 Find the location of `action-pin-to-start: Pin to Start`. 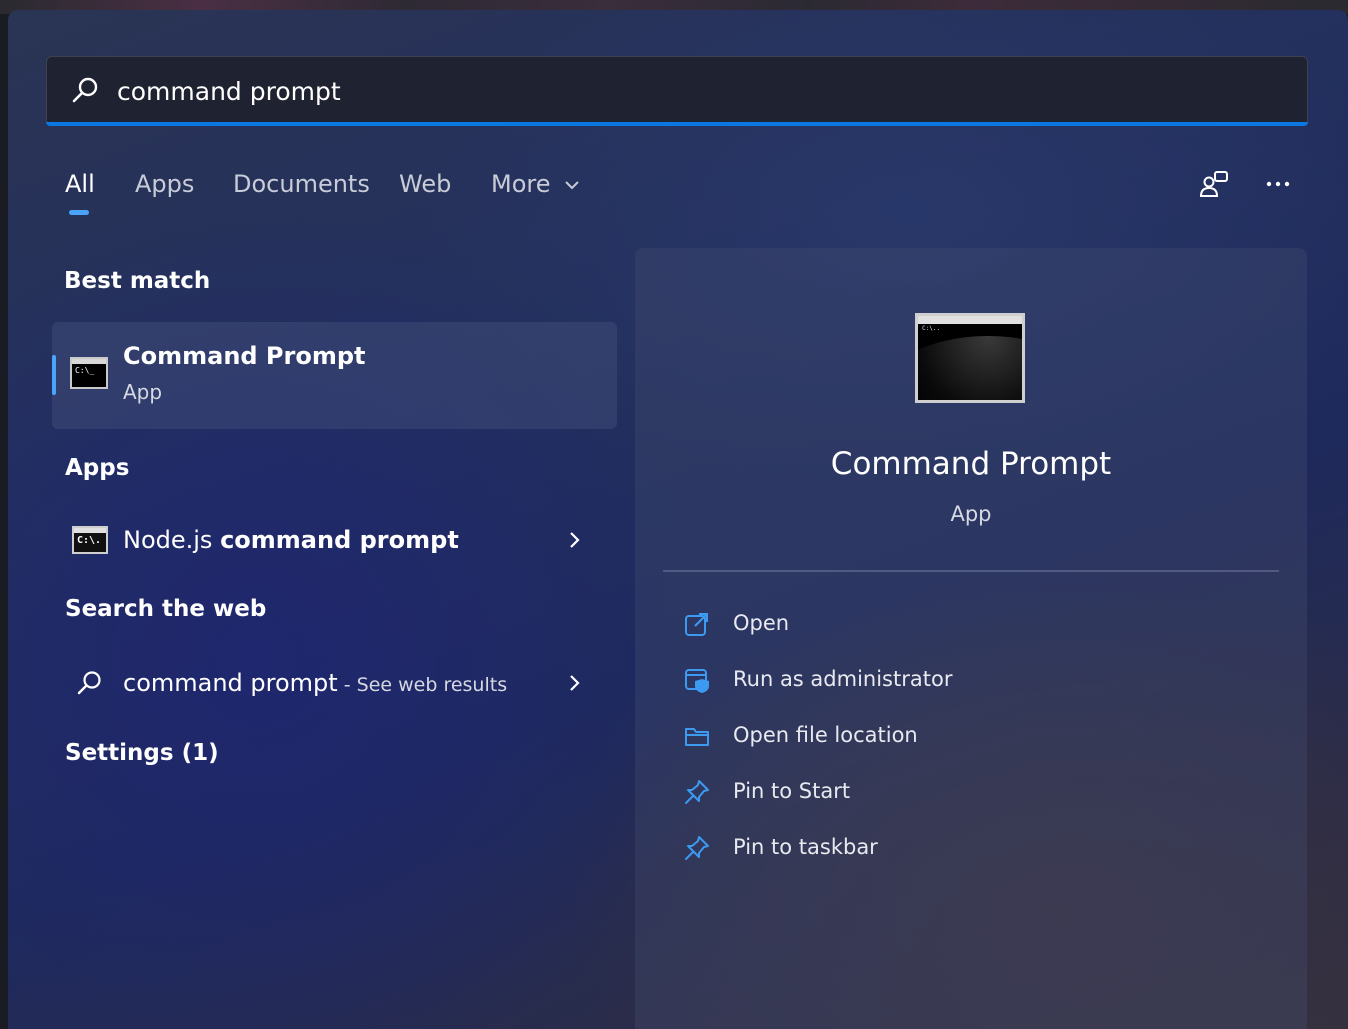

action-pin-to-start: Pin to Start is located at coordinates (973, 791).